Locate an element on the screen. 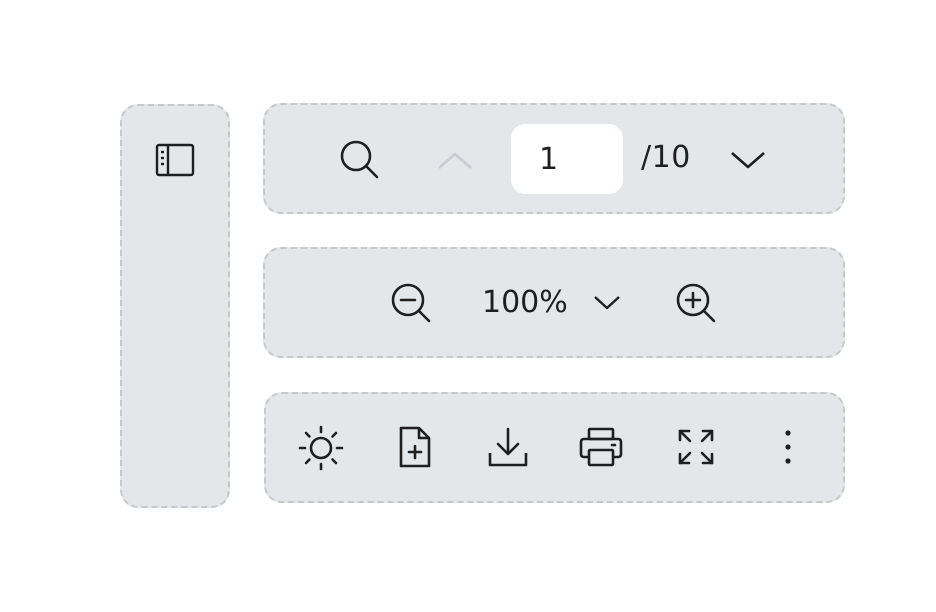 This screenshot has height=612, width=936. zoom-out-icon is located at coordinates (411, 303).